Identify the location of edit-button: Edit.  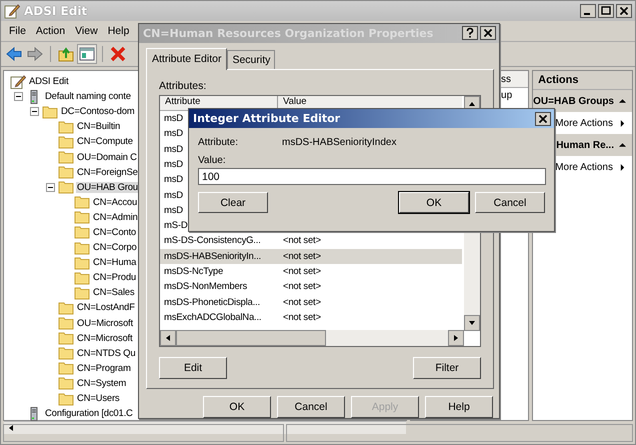
(193, 367).